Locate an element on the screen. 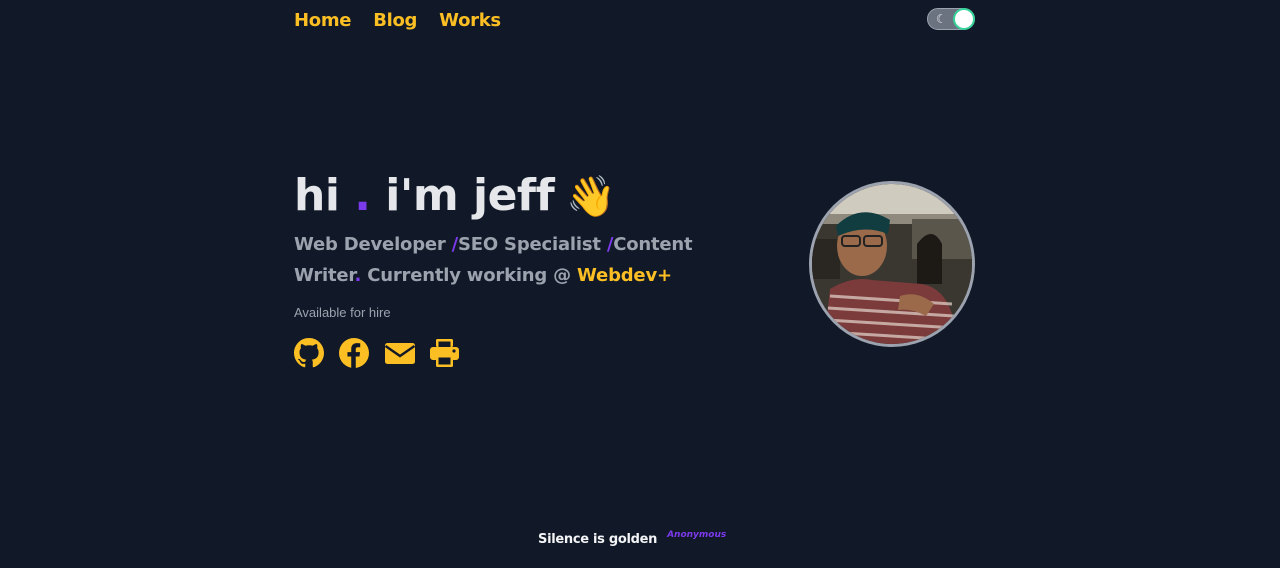 The width and height of the screenshot is (1280, 568). nav-home-link: Home is located at coordinates (323, 20).